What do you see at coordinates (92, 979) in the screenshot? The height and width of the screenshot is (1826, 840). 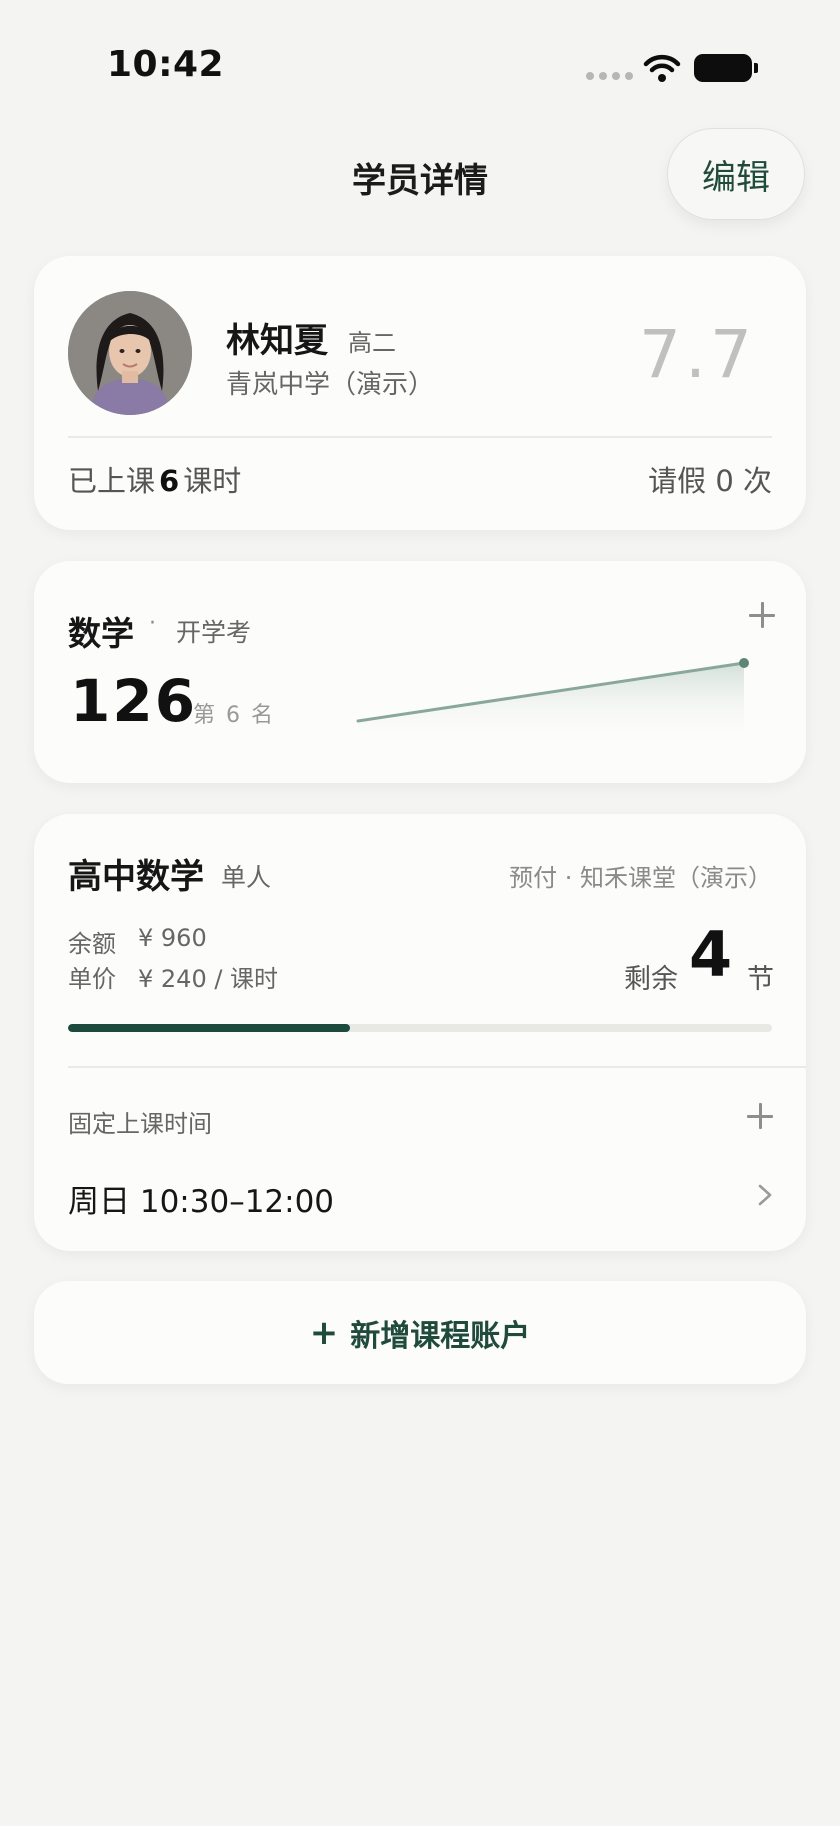 I see `price-label: 单价` at bounding box center [92, 979].